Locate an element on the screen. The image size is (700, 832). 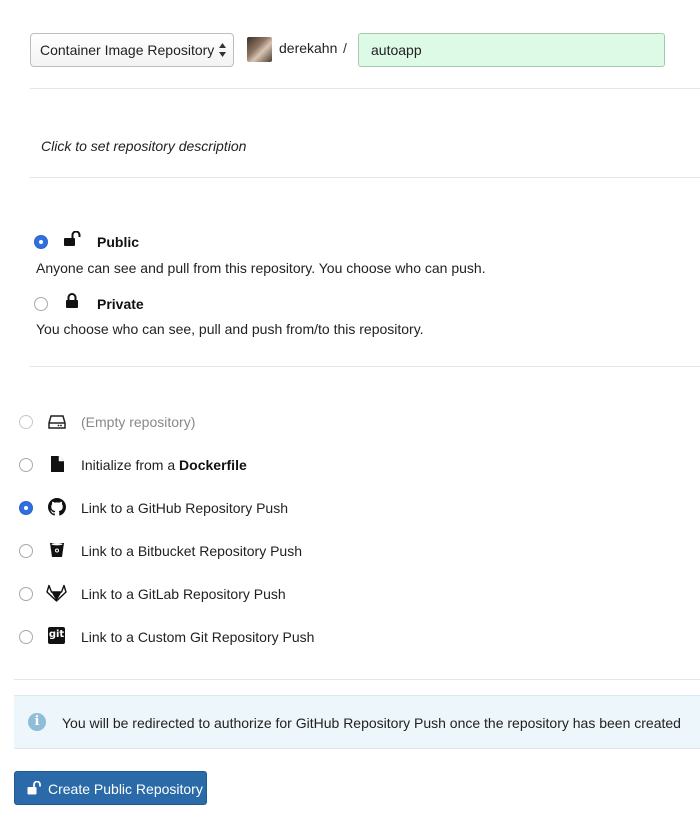
init-option-dockerfile-prefix: Initialize from a is located at coordinates (130, 465).